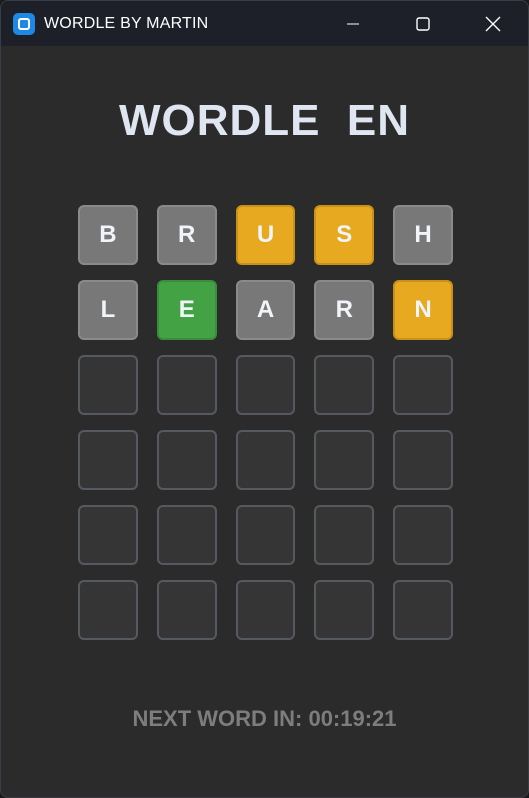  I want to click on window-title: WORDLE BY MARTIN, so click(126, 23).